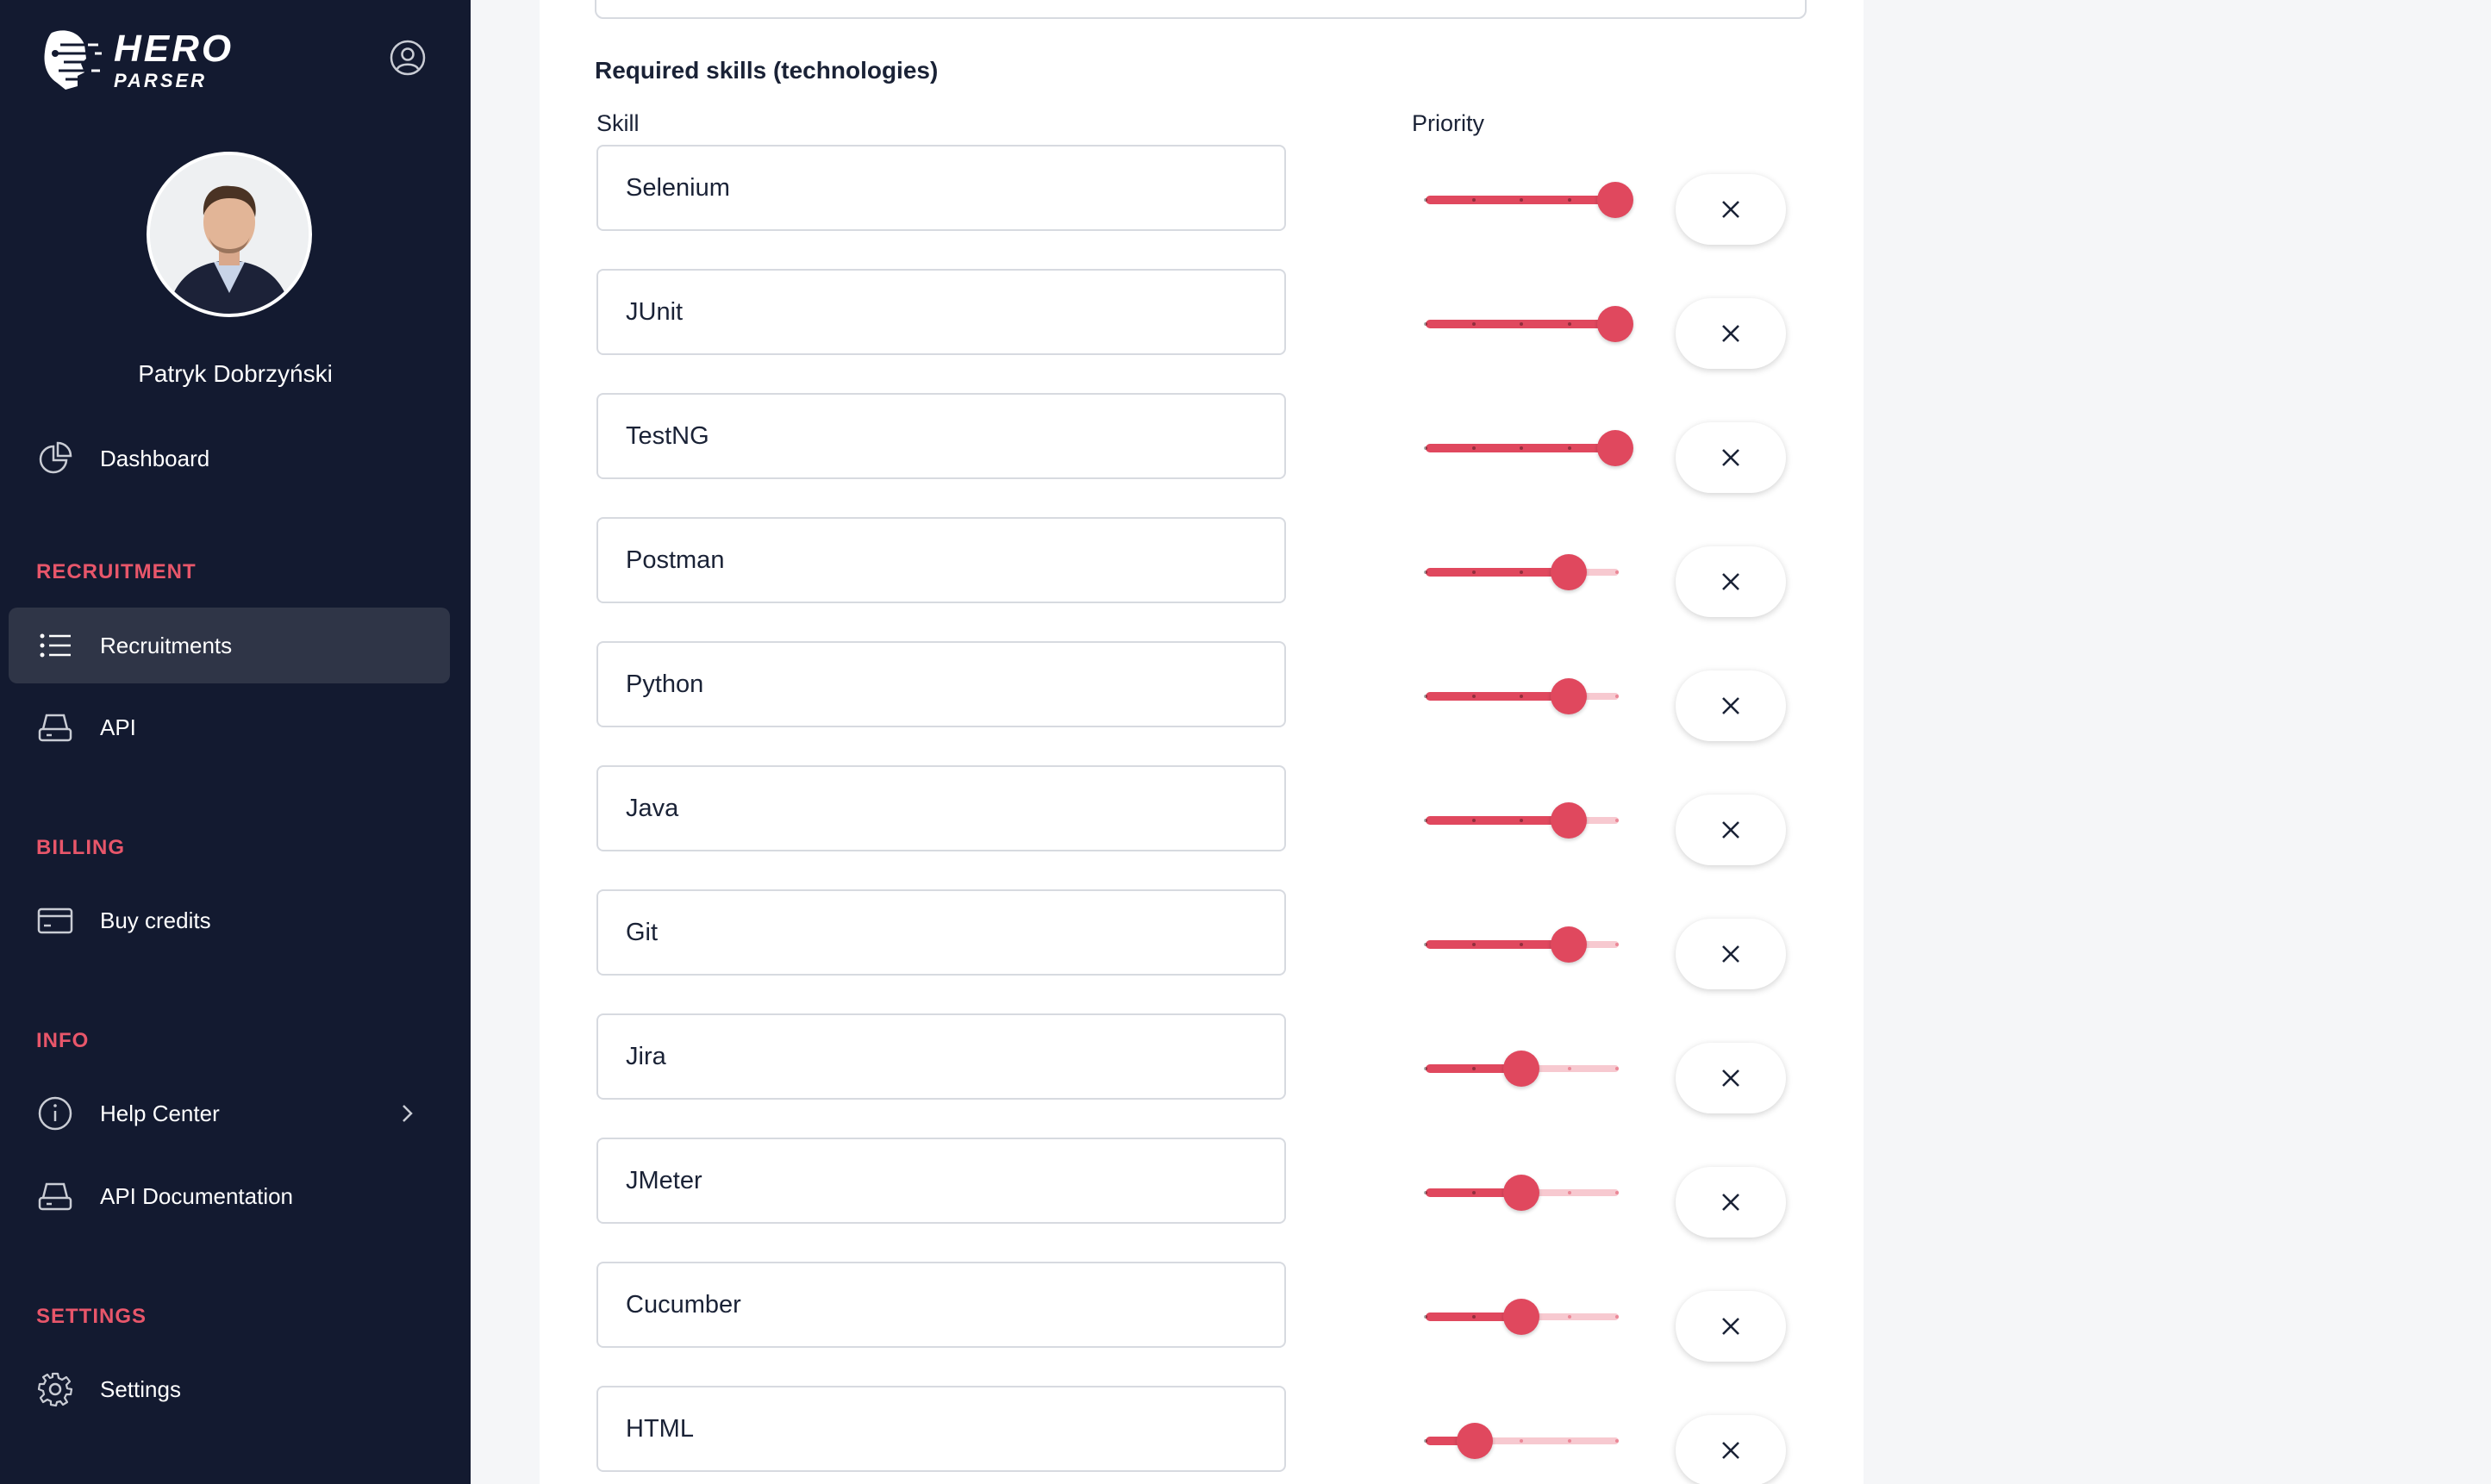  What do you see at coordinates (55, 458) in the screenshot?
I see `pie-chart-icon` at bounding box center [55, 458].